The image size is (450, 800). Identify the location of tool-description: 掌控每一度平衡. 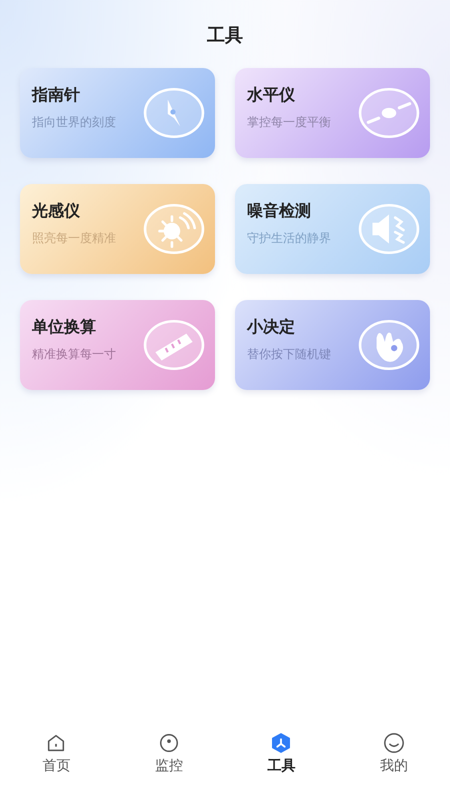
(289, 122).